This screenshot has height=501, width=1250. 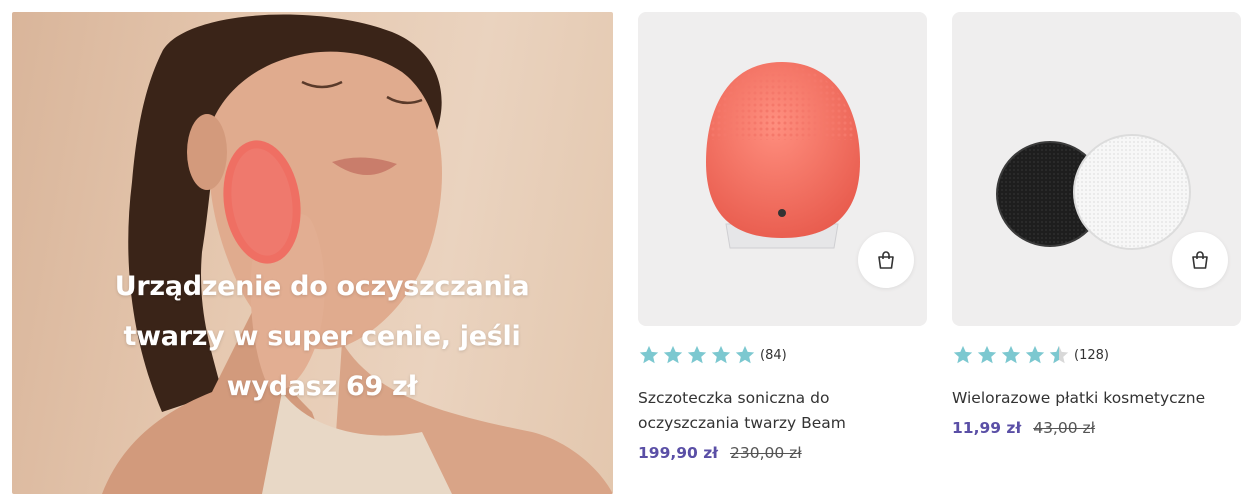 I want to click on current-price: 11,99 zł, so click(x=987, y=428).